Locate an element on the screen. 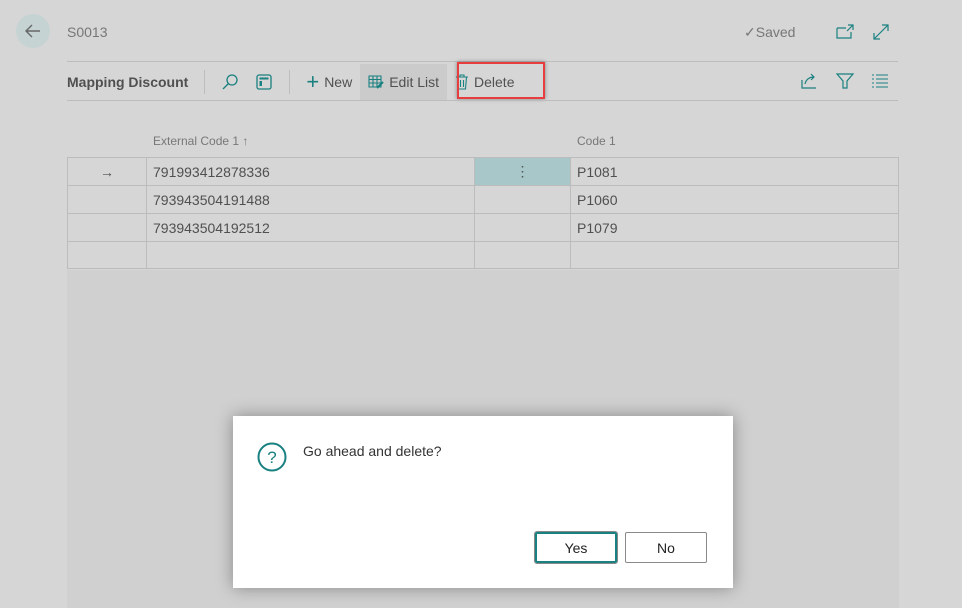 The width and height of the screenshot is (962, 608). table-row: → 791993412878336 ⋮ P1081 is located at coordinates (483, 171).